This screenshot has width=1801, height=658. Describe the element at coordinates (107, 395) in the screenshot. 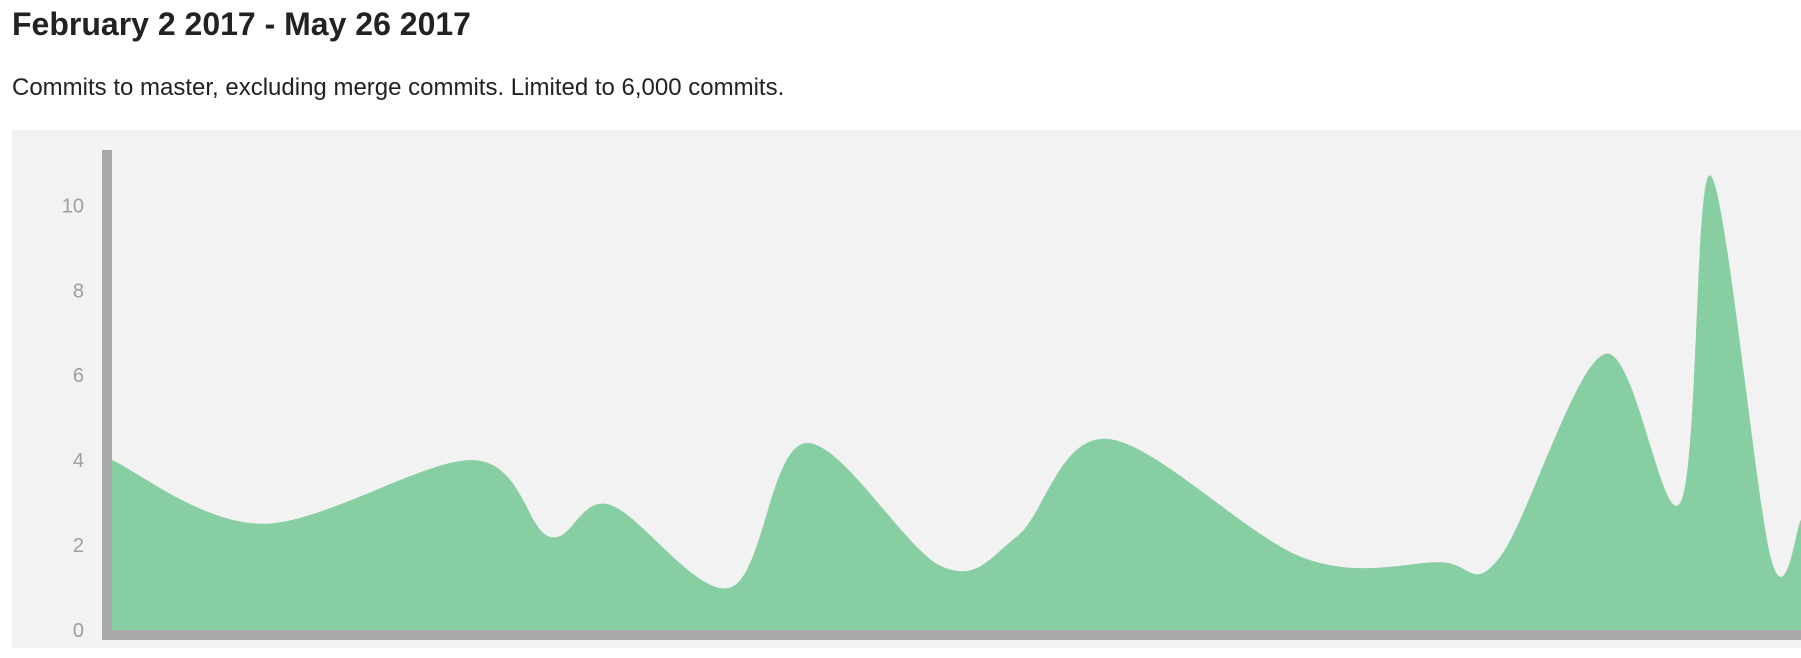

I see `y-axis-line` at that location.